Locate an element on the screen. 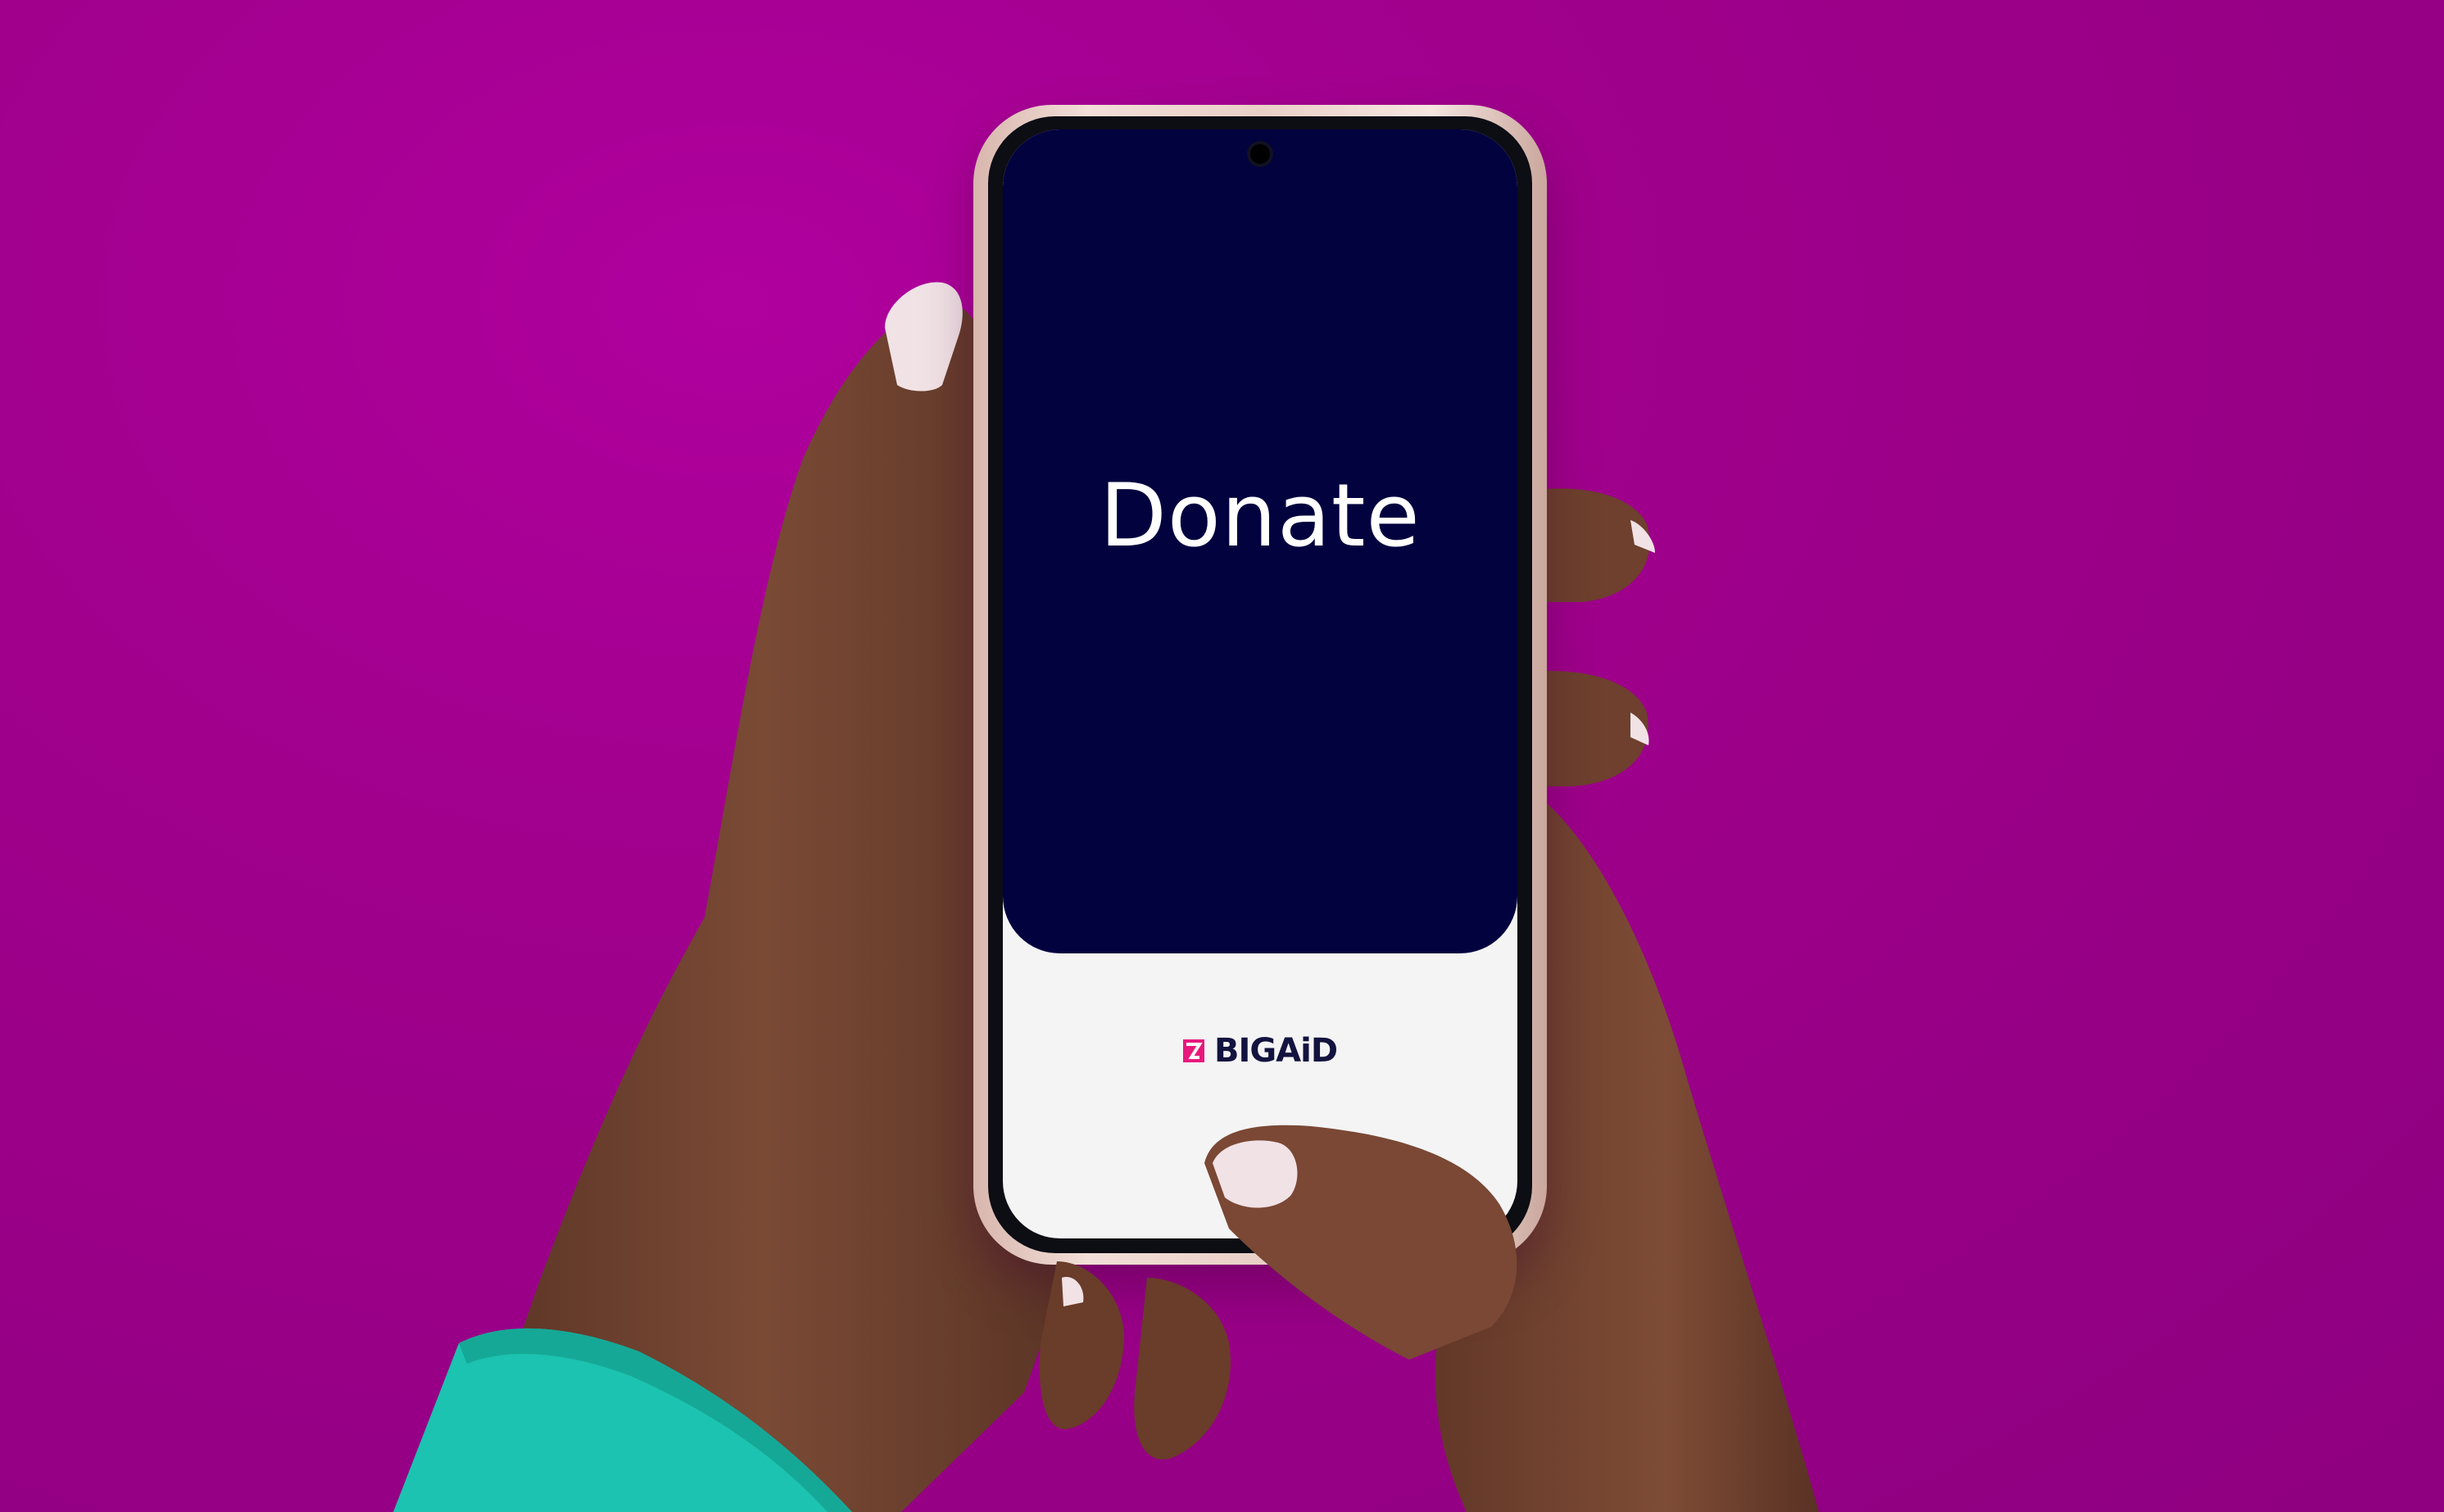  right-hand-thumb is located at coordinates (1278, 1292).